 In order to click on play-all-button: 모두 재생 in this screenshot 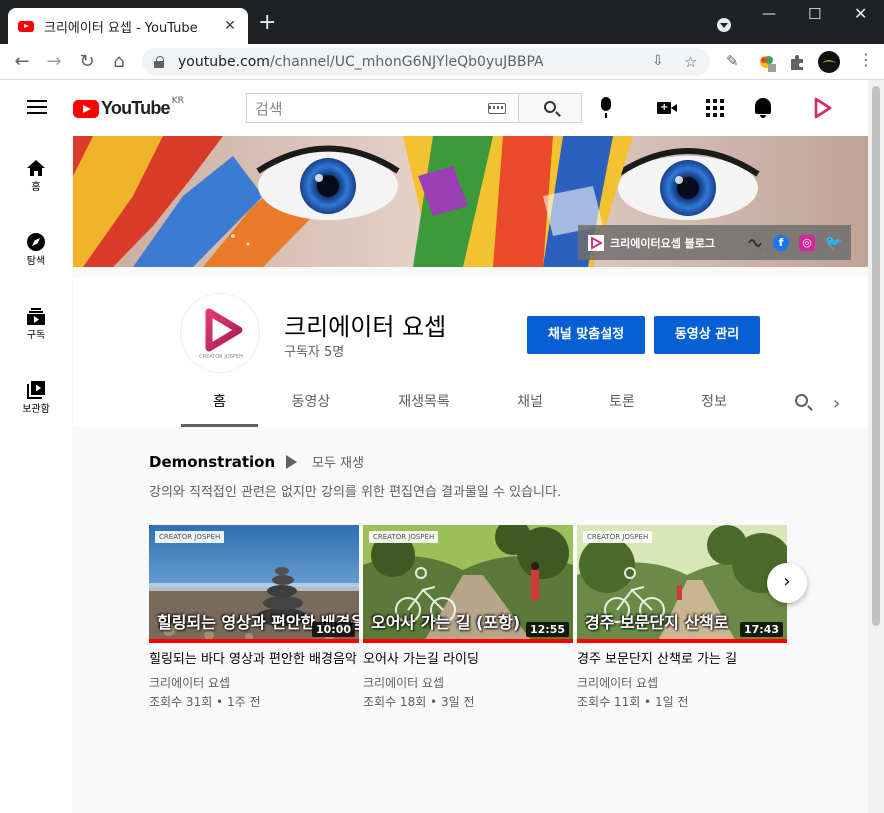, I will do `click(325, 461)`.